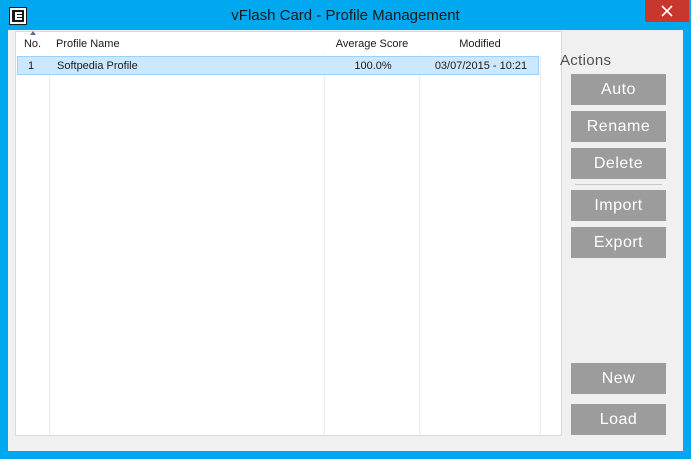 The height and width of the screenshot is (459, 691). What do you see at coordinates (618, 419) in the screenshot?
I see `load-button: Load` at bounding box center [618, 419].